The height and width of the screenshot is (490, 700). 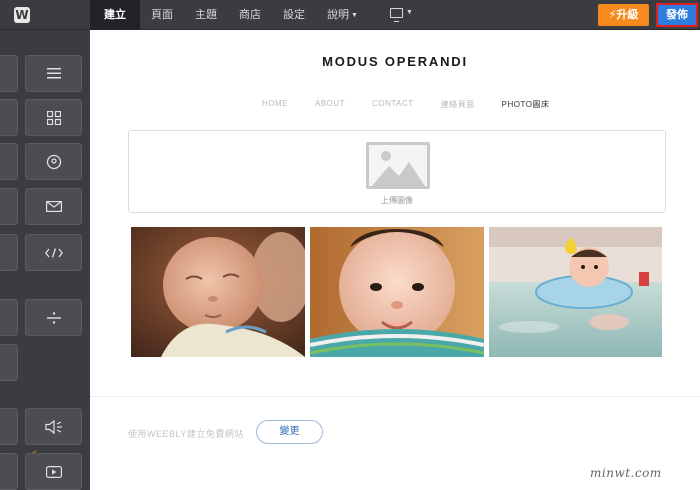 I want to click on element-sidebar: ⚡, so click(x=45, y=260).